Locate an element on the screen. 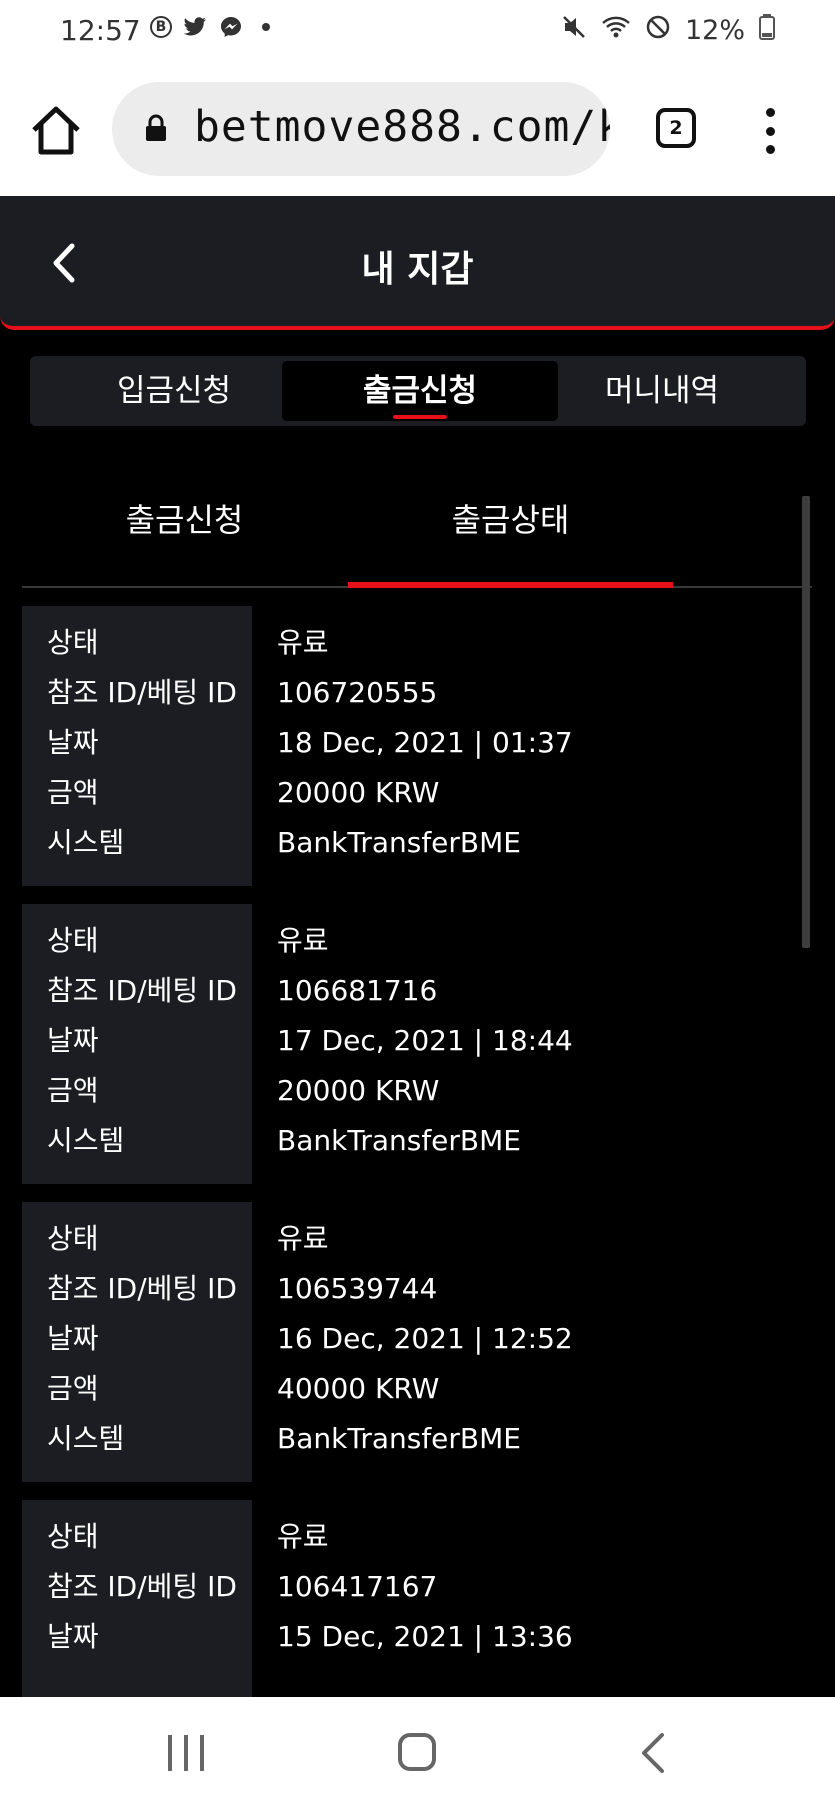 The image size is (835, 1809). app-header: 내 지갑 is located at coordinates (417, 263).